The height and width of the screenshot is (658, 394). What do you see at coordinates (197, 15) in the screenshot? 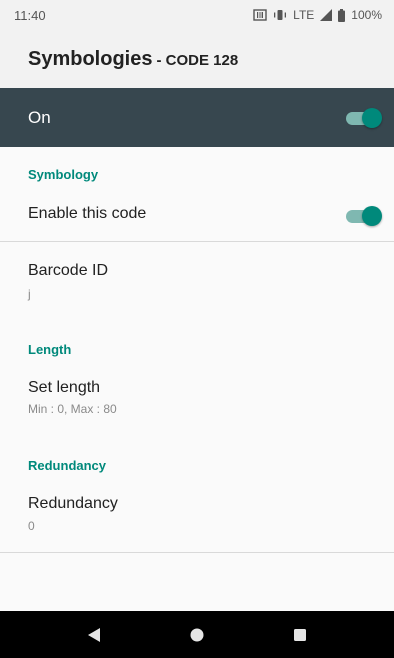
I see `status-bar: 11:40 LTE 100%` at bounding box center [197, 15].